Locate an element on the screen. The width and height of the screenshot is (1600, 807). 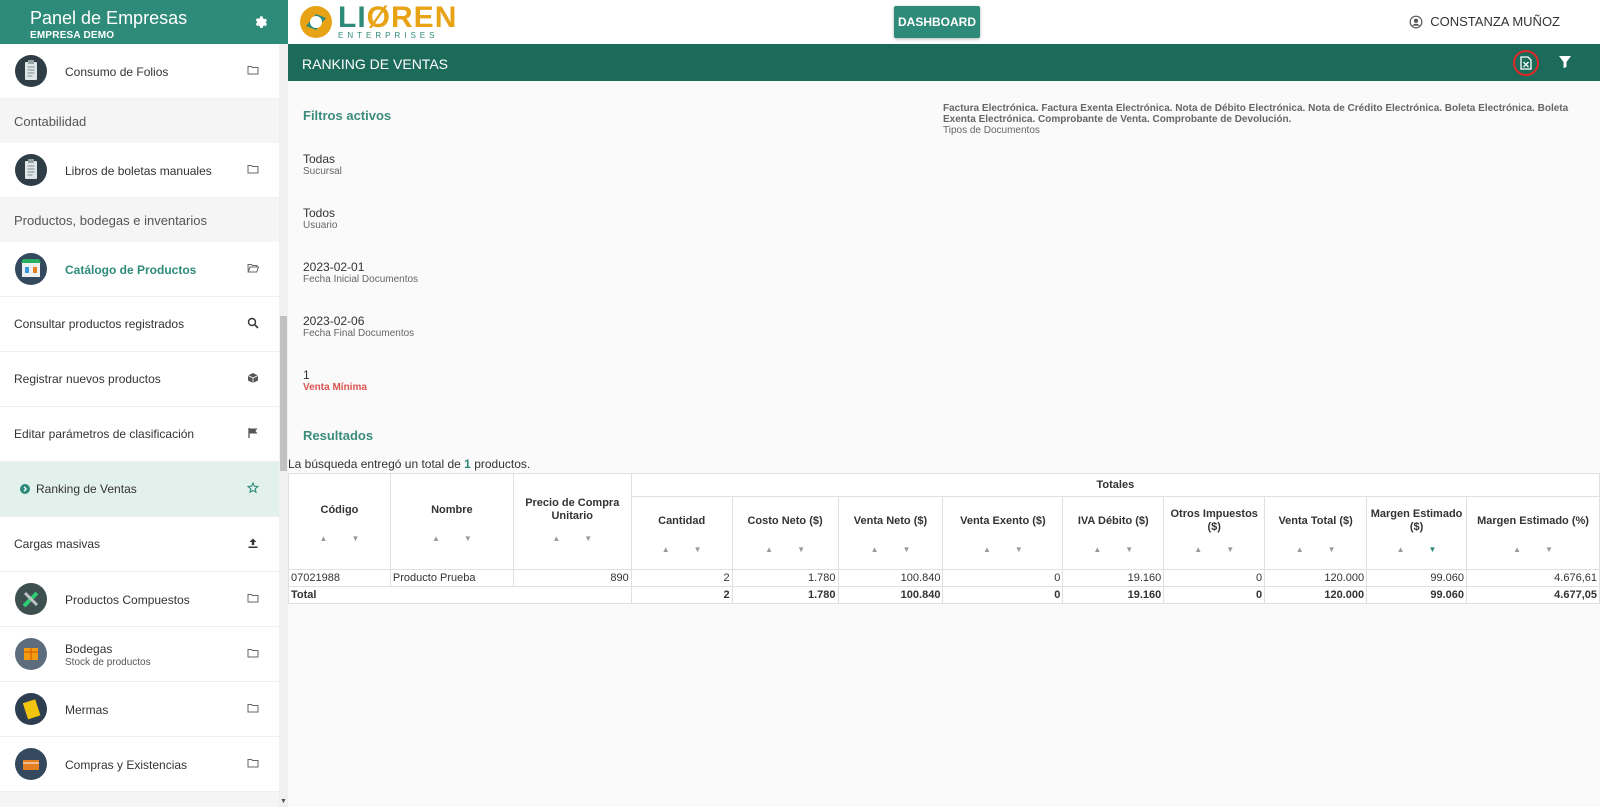
dashboard-button: DASHBOARD is located at coordinates (937, 22).